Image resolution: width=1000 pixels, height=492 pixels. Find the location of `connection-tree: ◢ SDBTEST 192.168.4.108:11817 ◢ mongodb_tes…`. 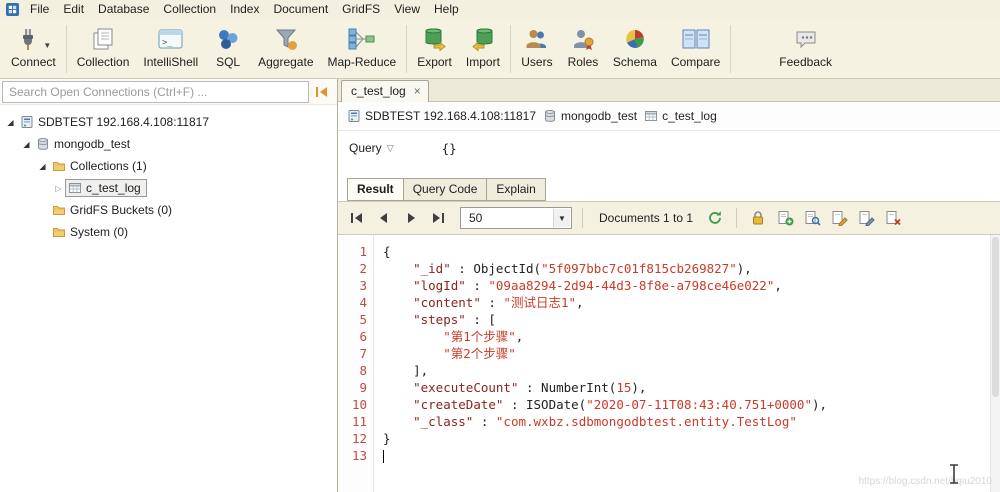

connection-tree: ◢ SDBTEST 192.168.4.108:11817 ◢ mongodb_tes… is located at coordinates (168, 174).